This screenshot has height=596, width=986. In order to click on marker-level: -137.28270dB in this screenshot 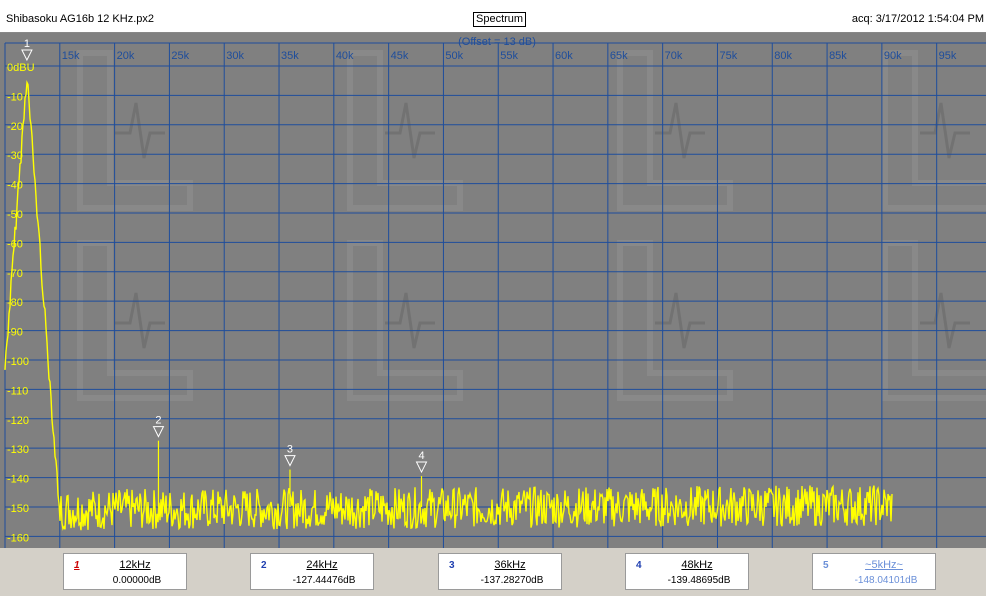, I will do `click(512, 580)`.